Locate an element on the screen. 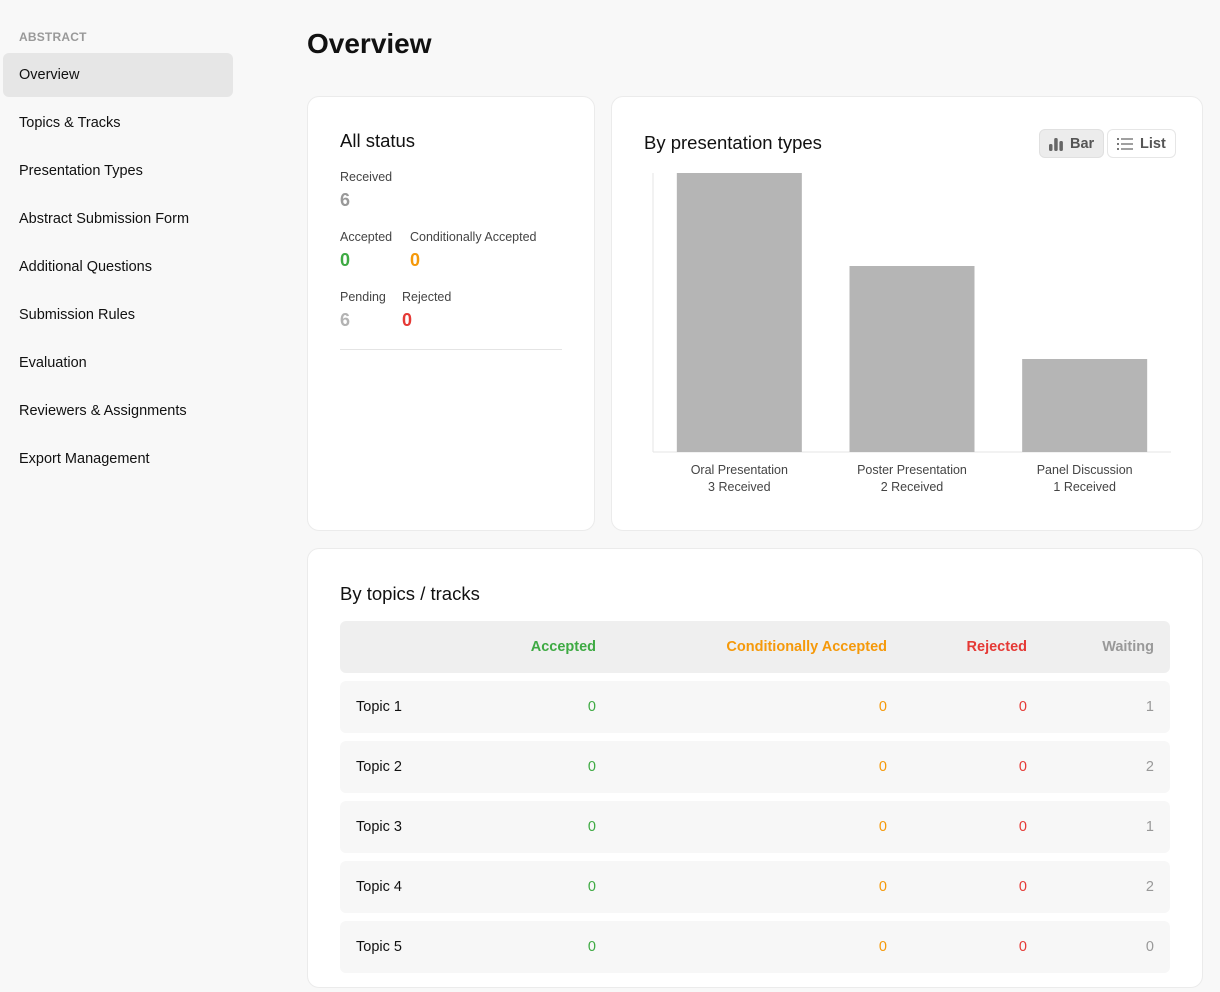  sidebar-item-label: Reviewers & Assignments is located at coordinates (103, 411).